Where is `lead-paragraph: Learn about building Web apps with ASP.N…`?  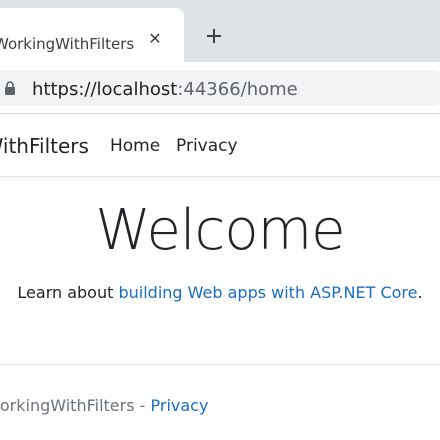 lead-paragraph: Learn about building Web apps with ASP.N… is located at coordinates (220, 292).